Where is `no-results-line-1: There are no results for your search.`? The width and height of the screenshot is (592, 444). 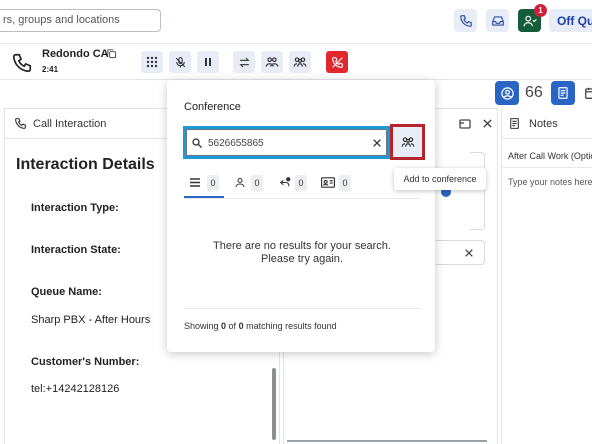
no-results-line-1: There are no results for your search. is located at coordinates (302, 246).